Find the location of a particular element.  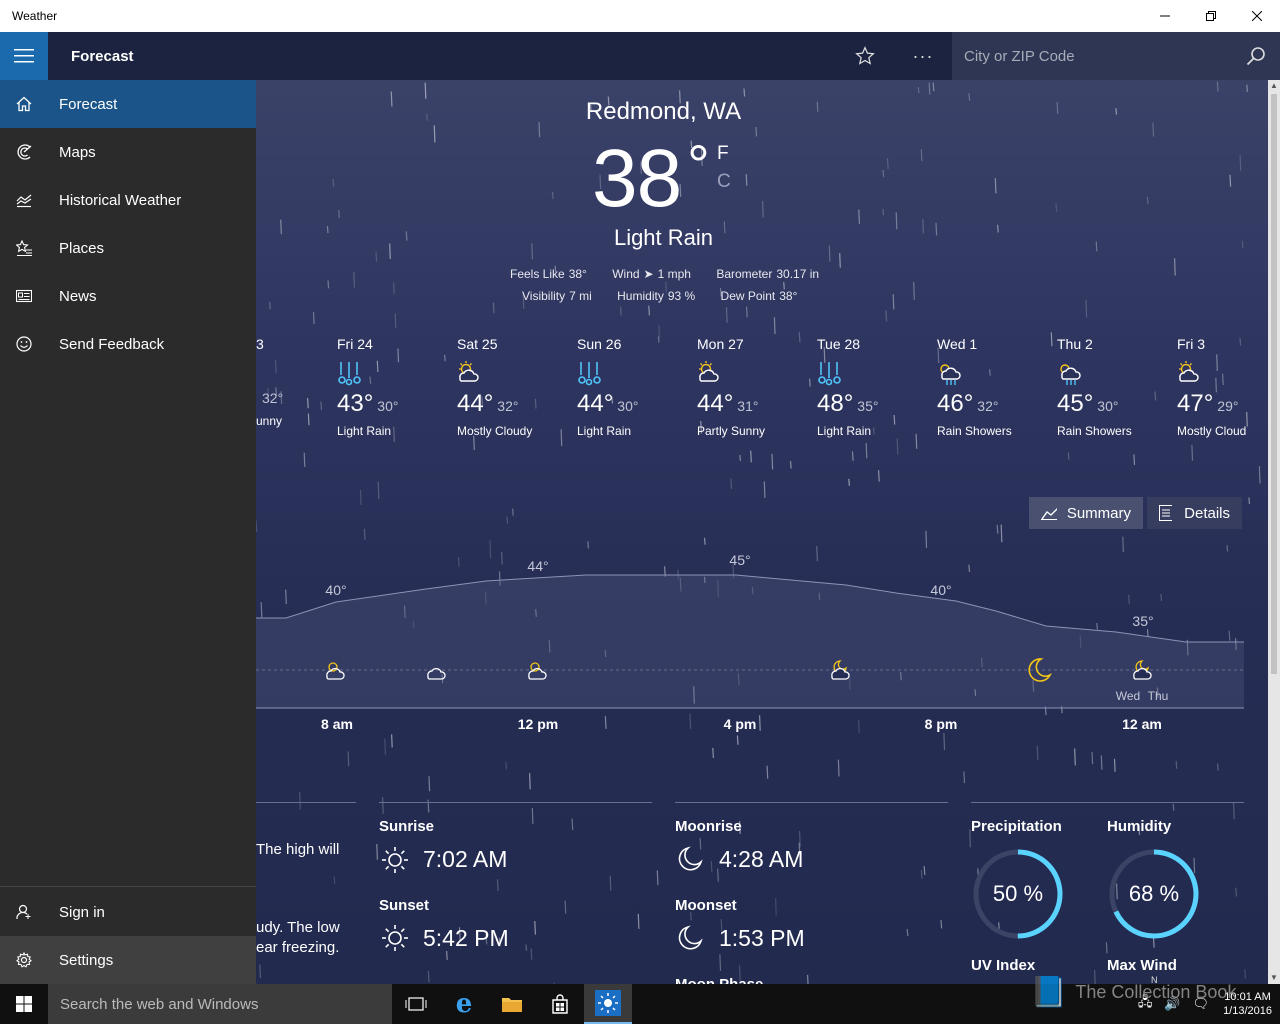

close-button is located at coordinates (1257, 16).